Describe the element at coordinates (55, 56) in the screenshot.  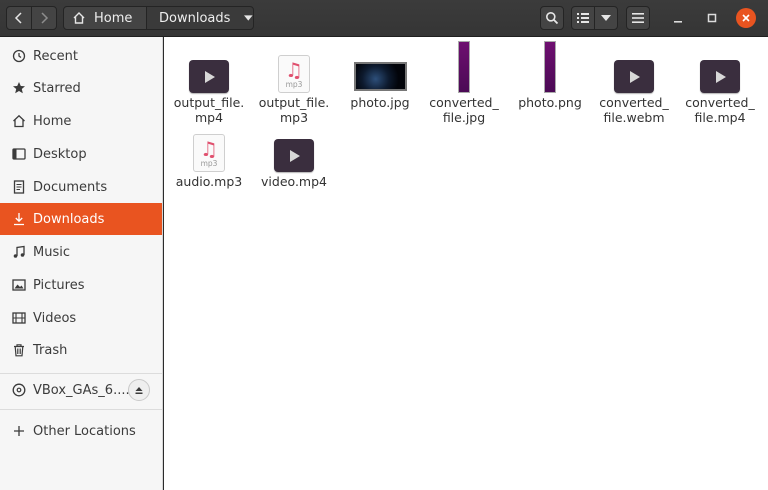
I see `sidebar-item-label: Recent` at that location.